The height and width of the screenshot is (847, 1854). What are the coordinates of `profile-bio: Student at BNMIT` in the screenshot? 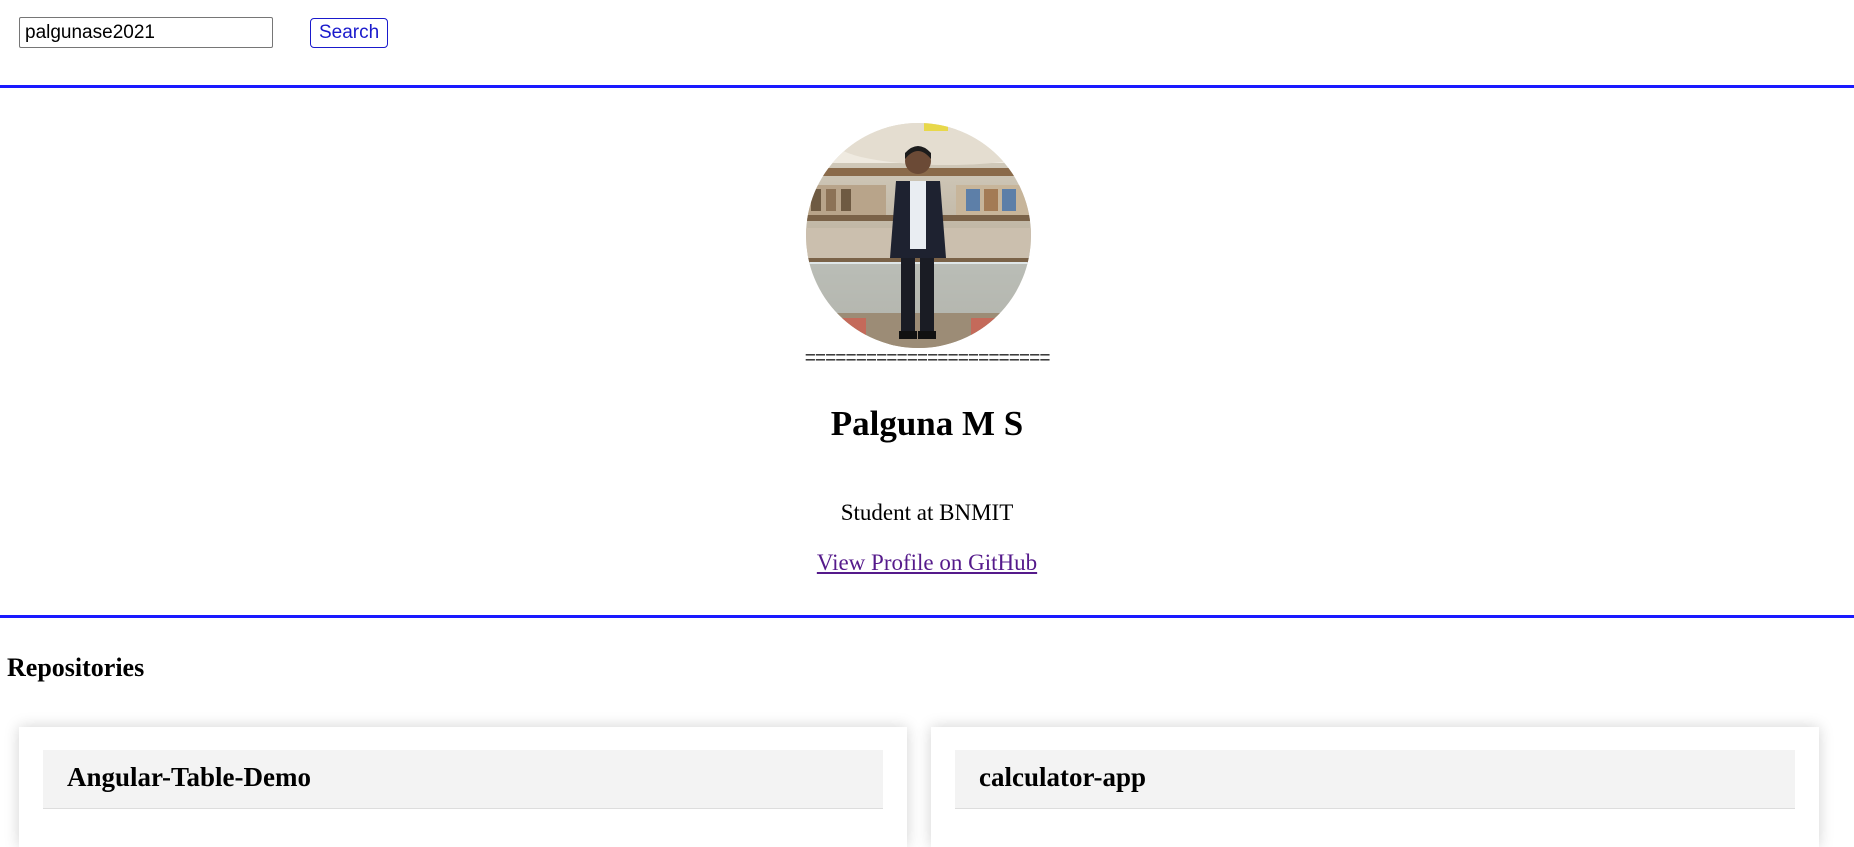 It's located at (927, 512).